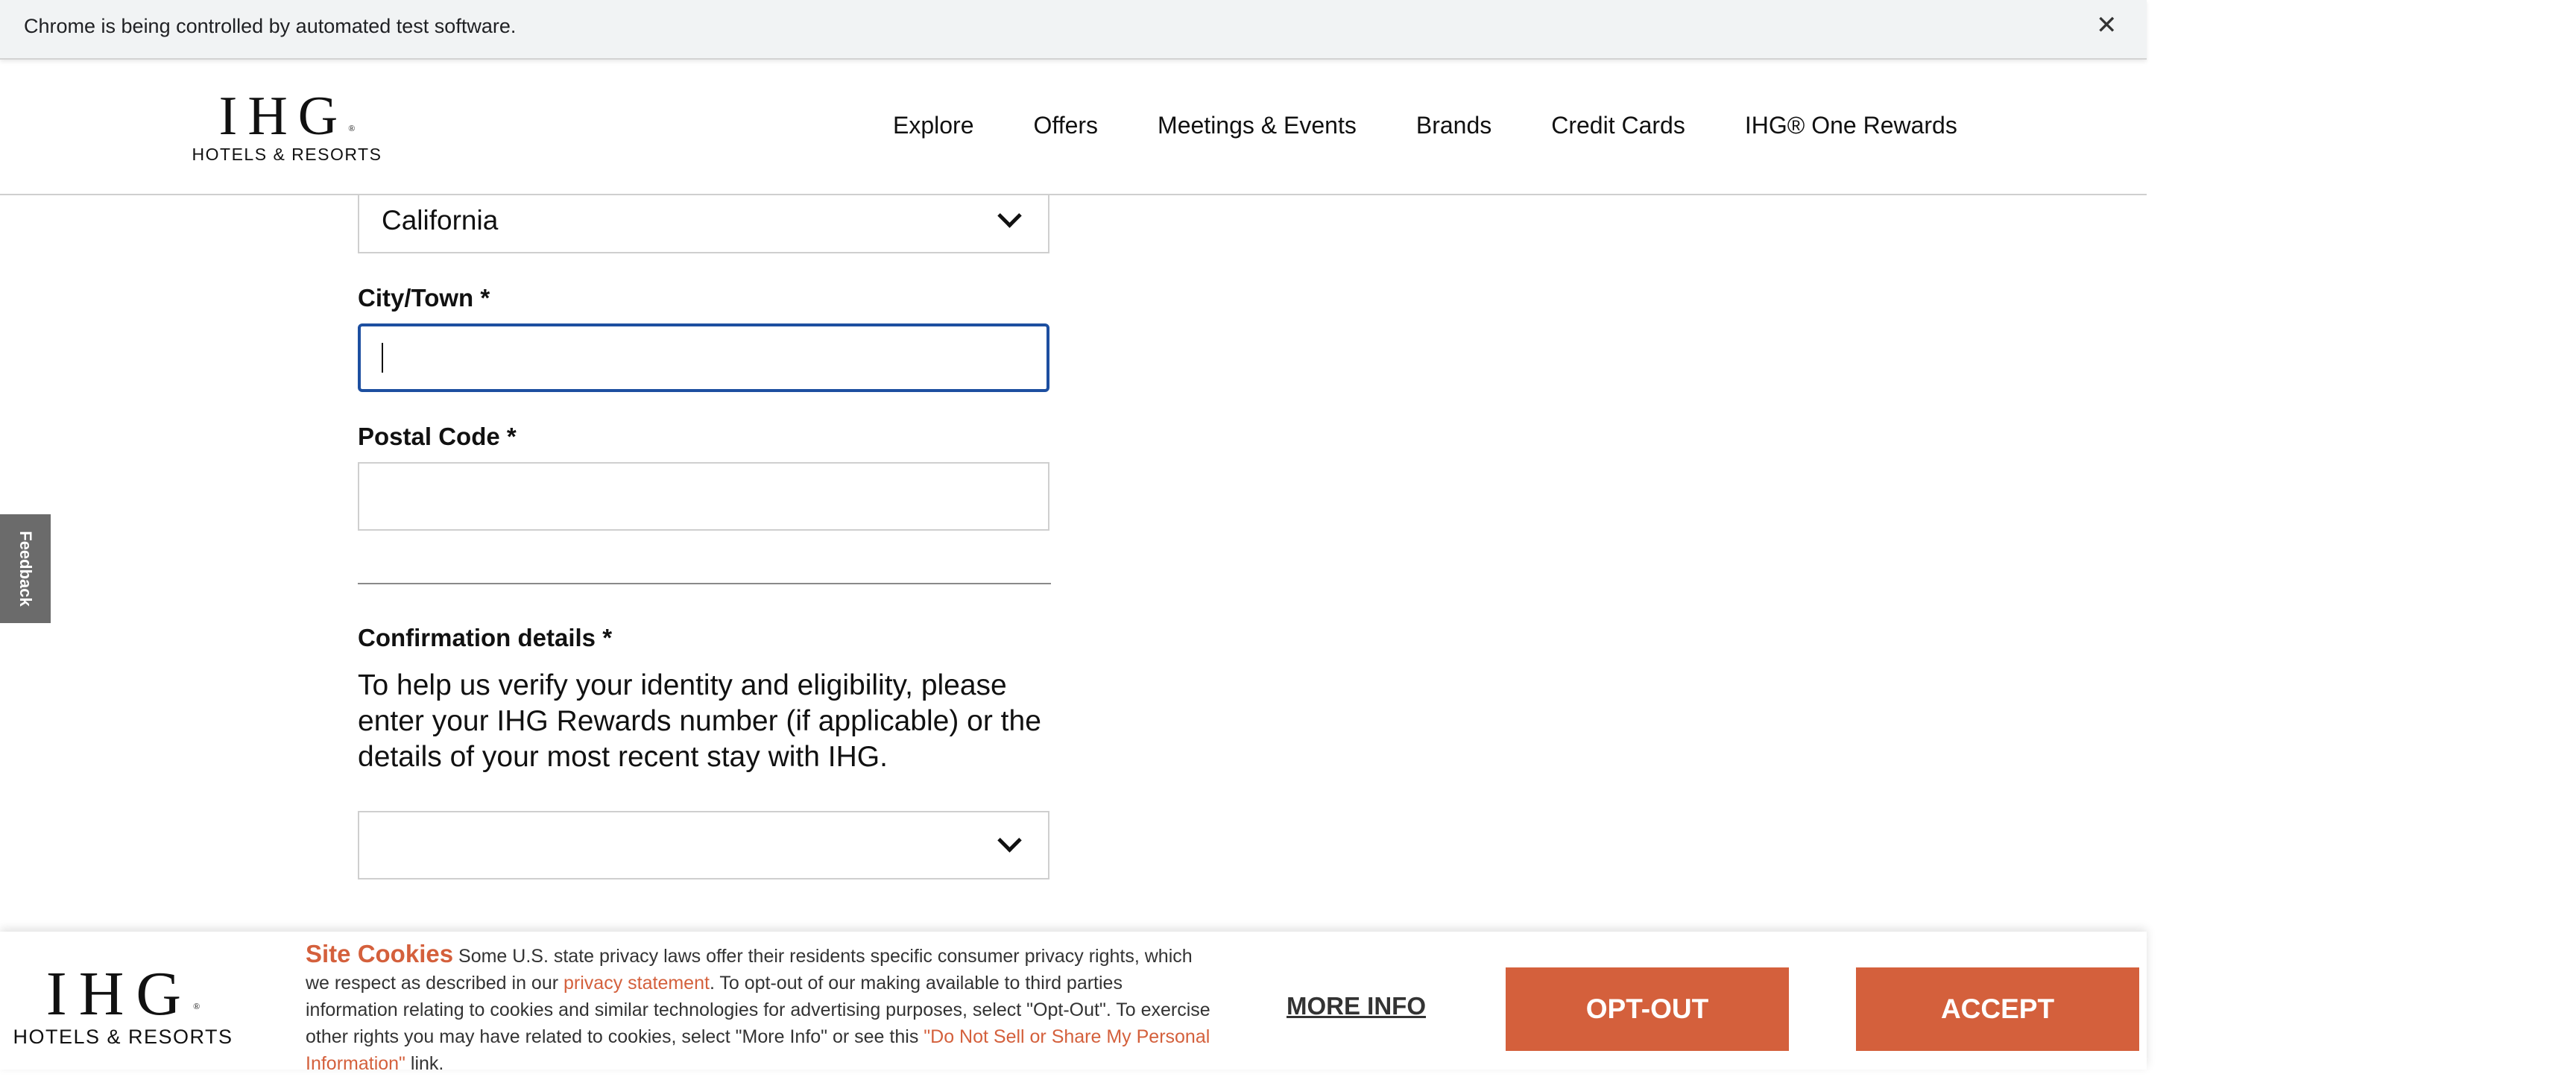 This screenshot has height=1077, width=2576. What do you see at coordinates (703, 845) in the screenshot?
I see `confirmation-select` at bounding box center [703, 845].